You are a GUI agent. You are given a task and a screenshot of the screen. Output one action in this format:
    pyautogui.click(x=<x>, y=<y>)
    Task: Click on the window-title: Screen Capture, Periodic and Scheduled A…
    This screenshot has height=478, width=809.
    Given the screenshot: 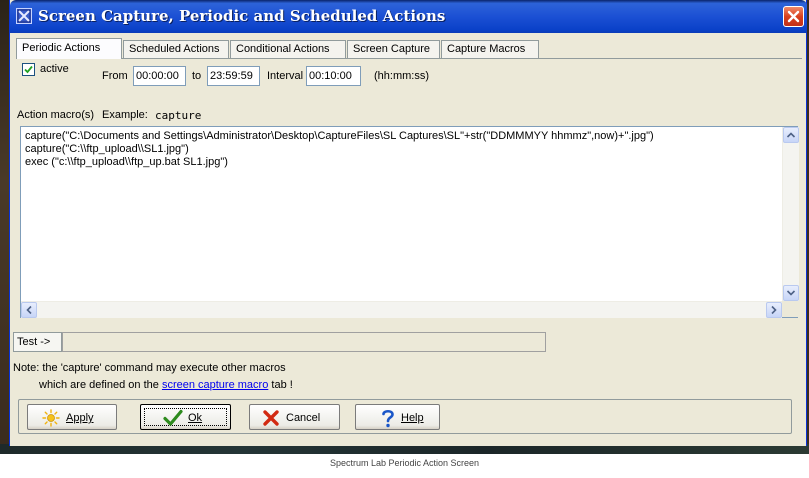 What is the action you would take?
    pyautogui.click(x=242, y=16)
    